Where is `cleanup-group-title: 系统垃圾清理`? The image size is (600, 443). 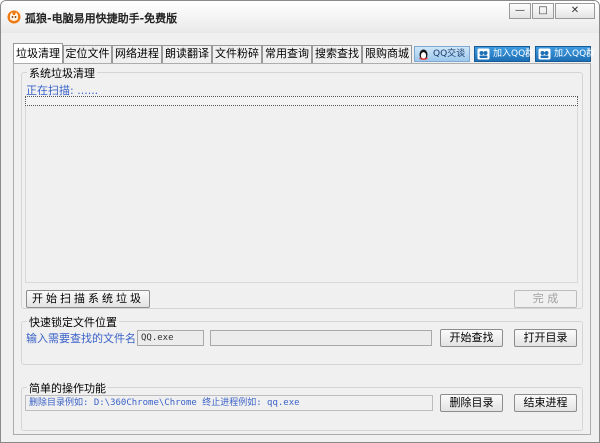 cleanup-group-title: 系统垃圾清理 is located at coordinates (62, 73).